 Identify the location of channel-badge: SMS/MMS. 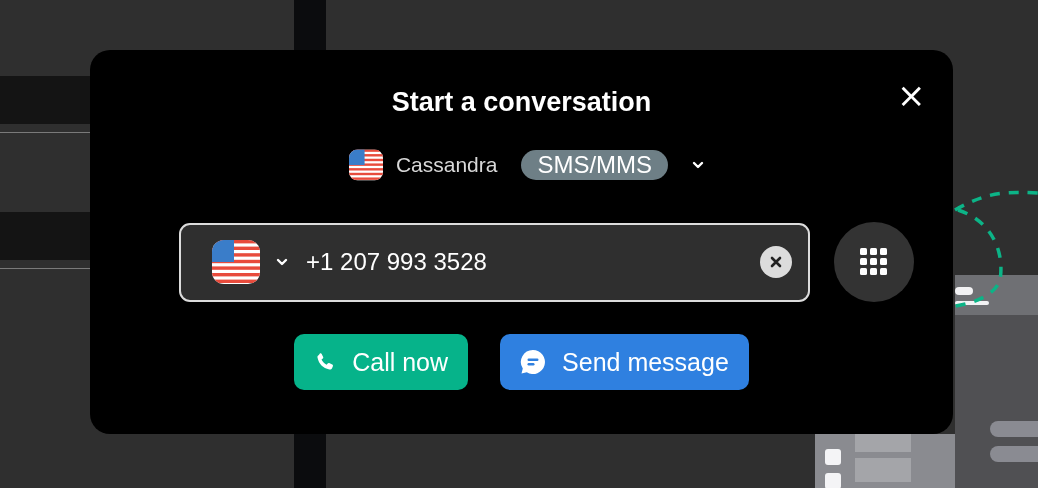
(595, 165).